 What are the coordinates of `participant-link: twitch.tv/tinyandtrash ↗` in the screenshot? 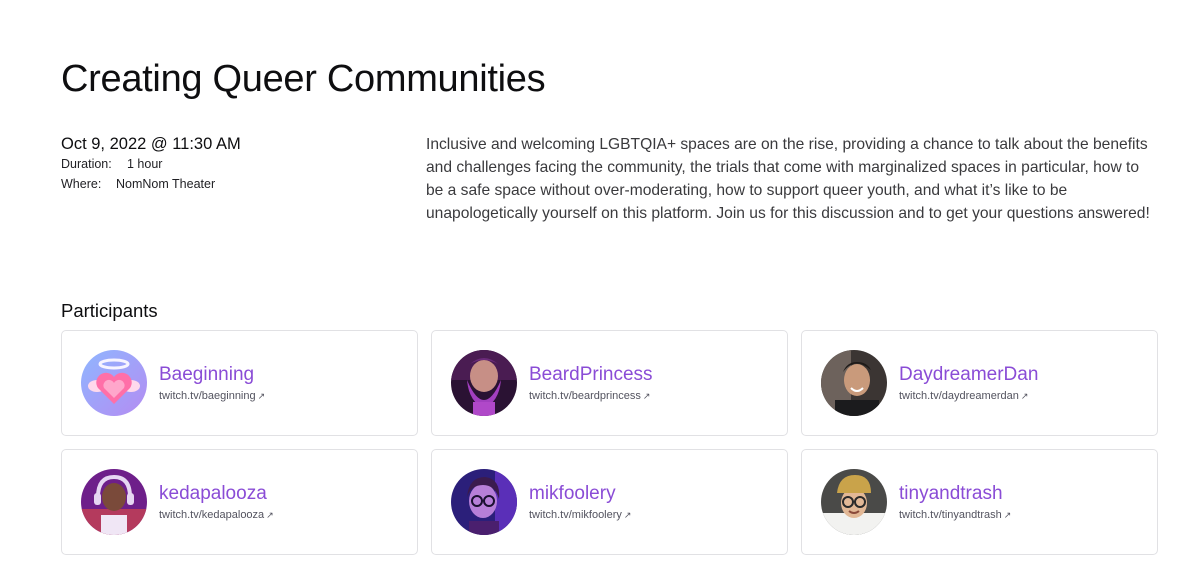 It's located at (955, 515).